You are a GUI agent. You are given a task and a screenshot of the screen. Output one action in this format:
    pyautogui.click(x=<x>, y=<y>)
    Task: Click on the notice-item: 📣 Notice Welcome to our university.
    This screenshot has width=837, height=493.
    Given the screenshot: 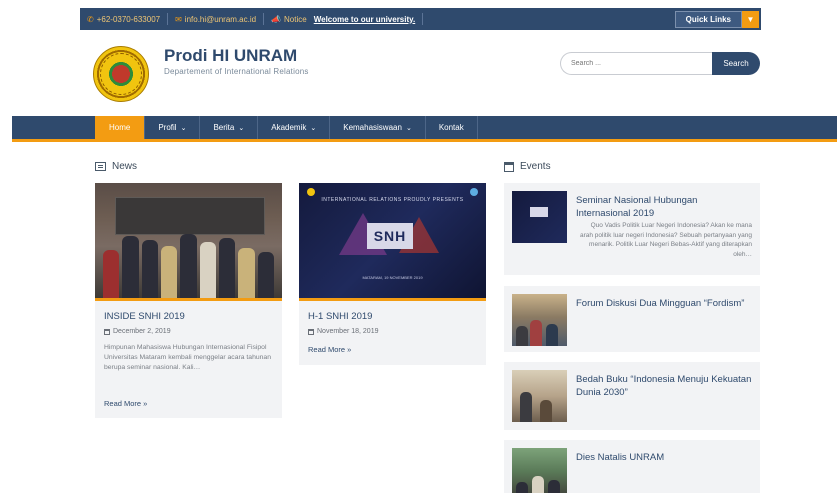 What is the action you would take?
    pyautogui.click(x=344, y=19)
    